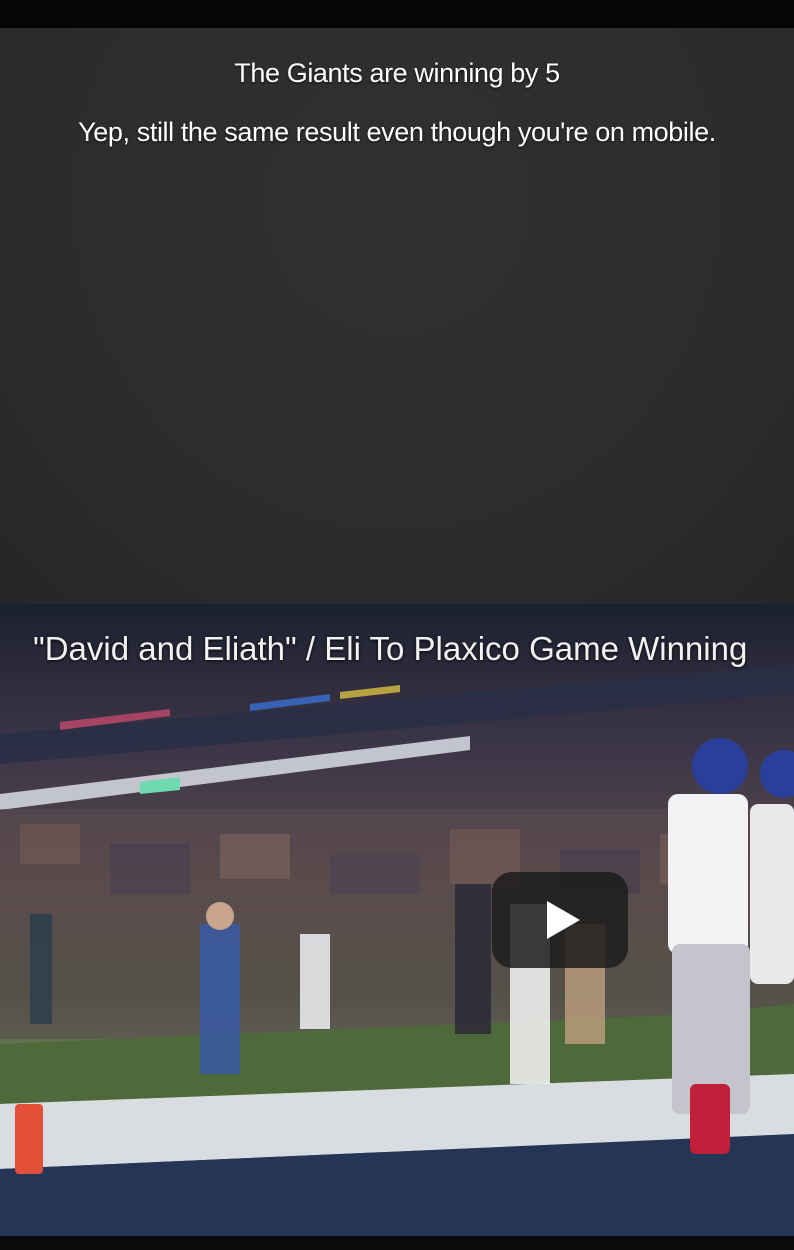 This screenshot has width=794, height=1250. Describe the element at coordinates (397, 1243) in the screenshot. I see `bottom-bar` at that location.